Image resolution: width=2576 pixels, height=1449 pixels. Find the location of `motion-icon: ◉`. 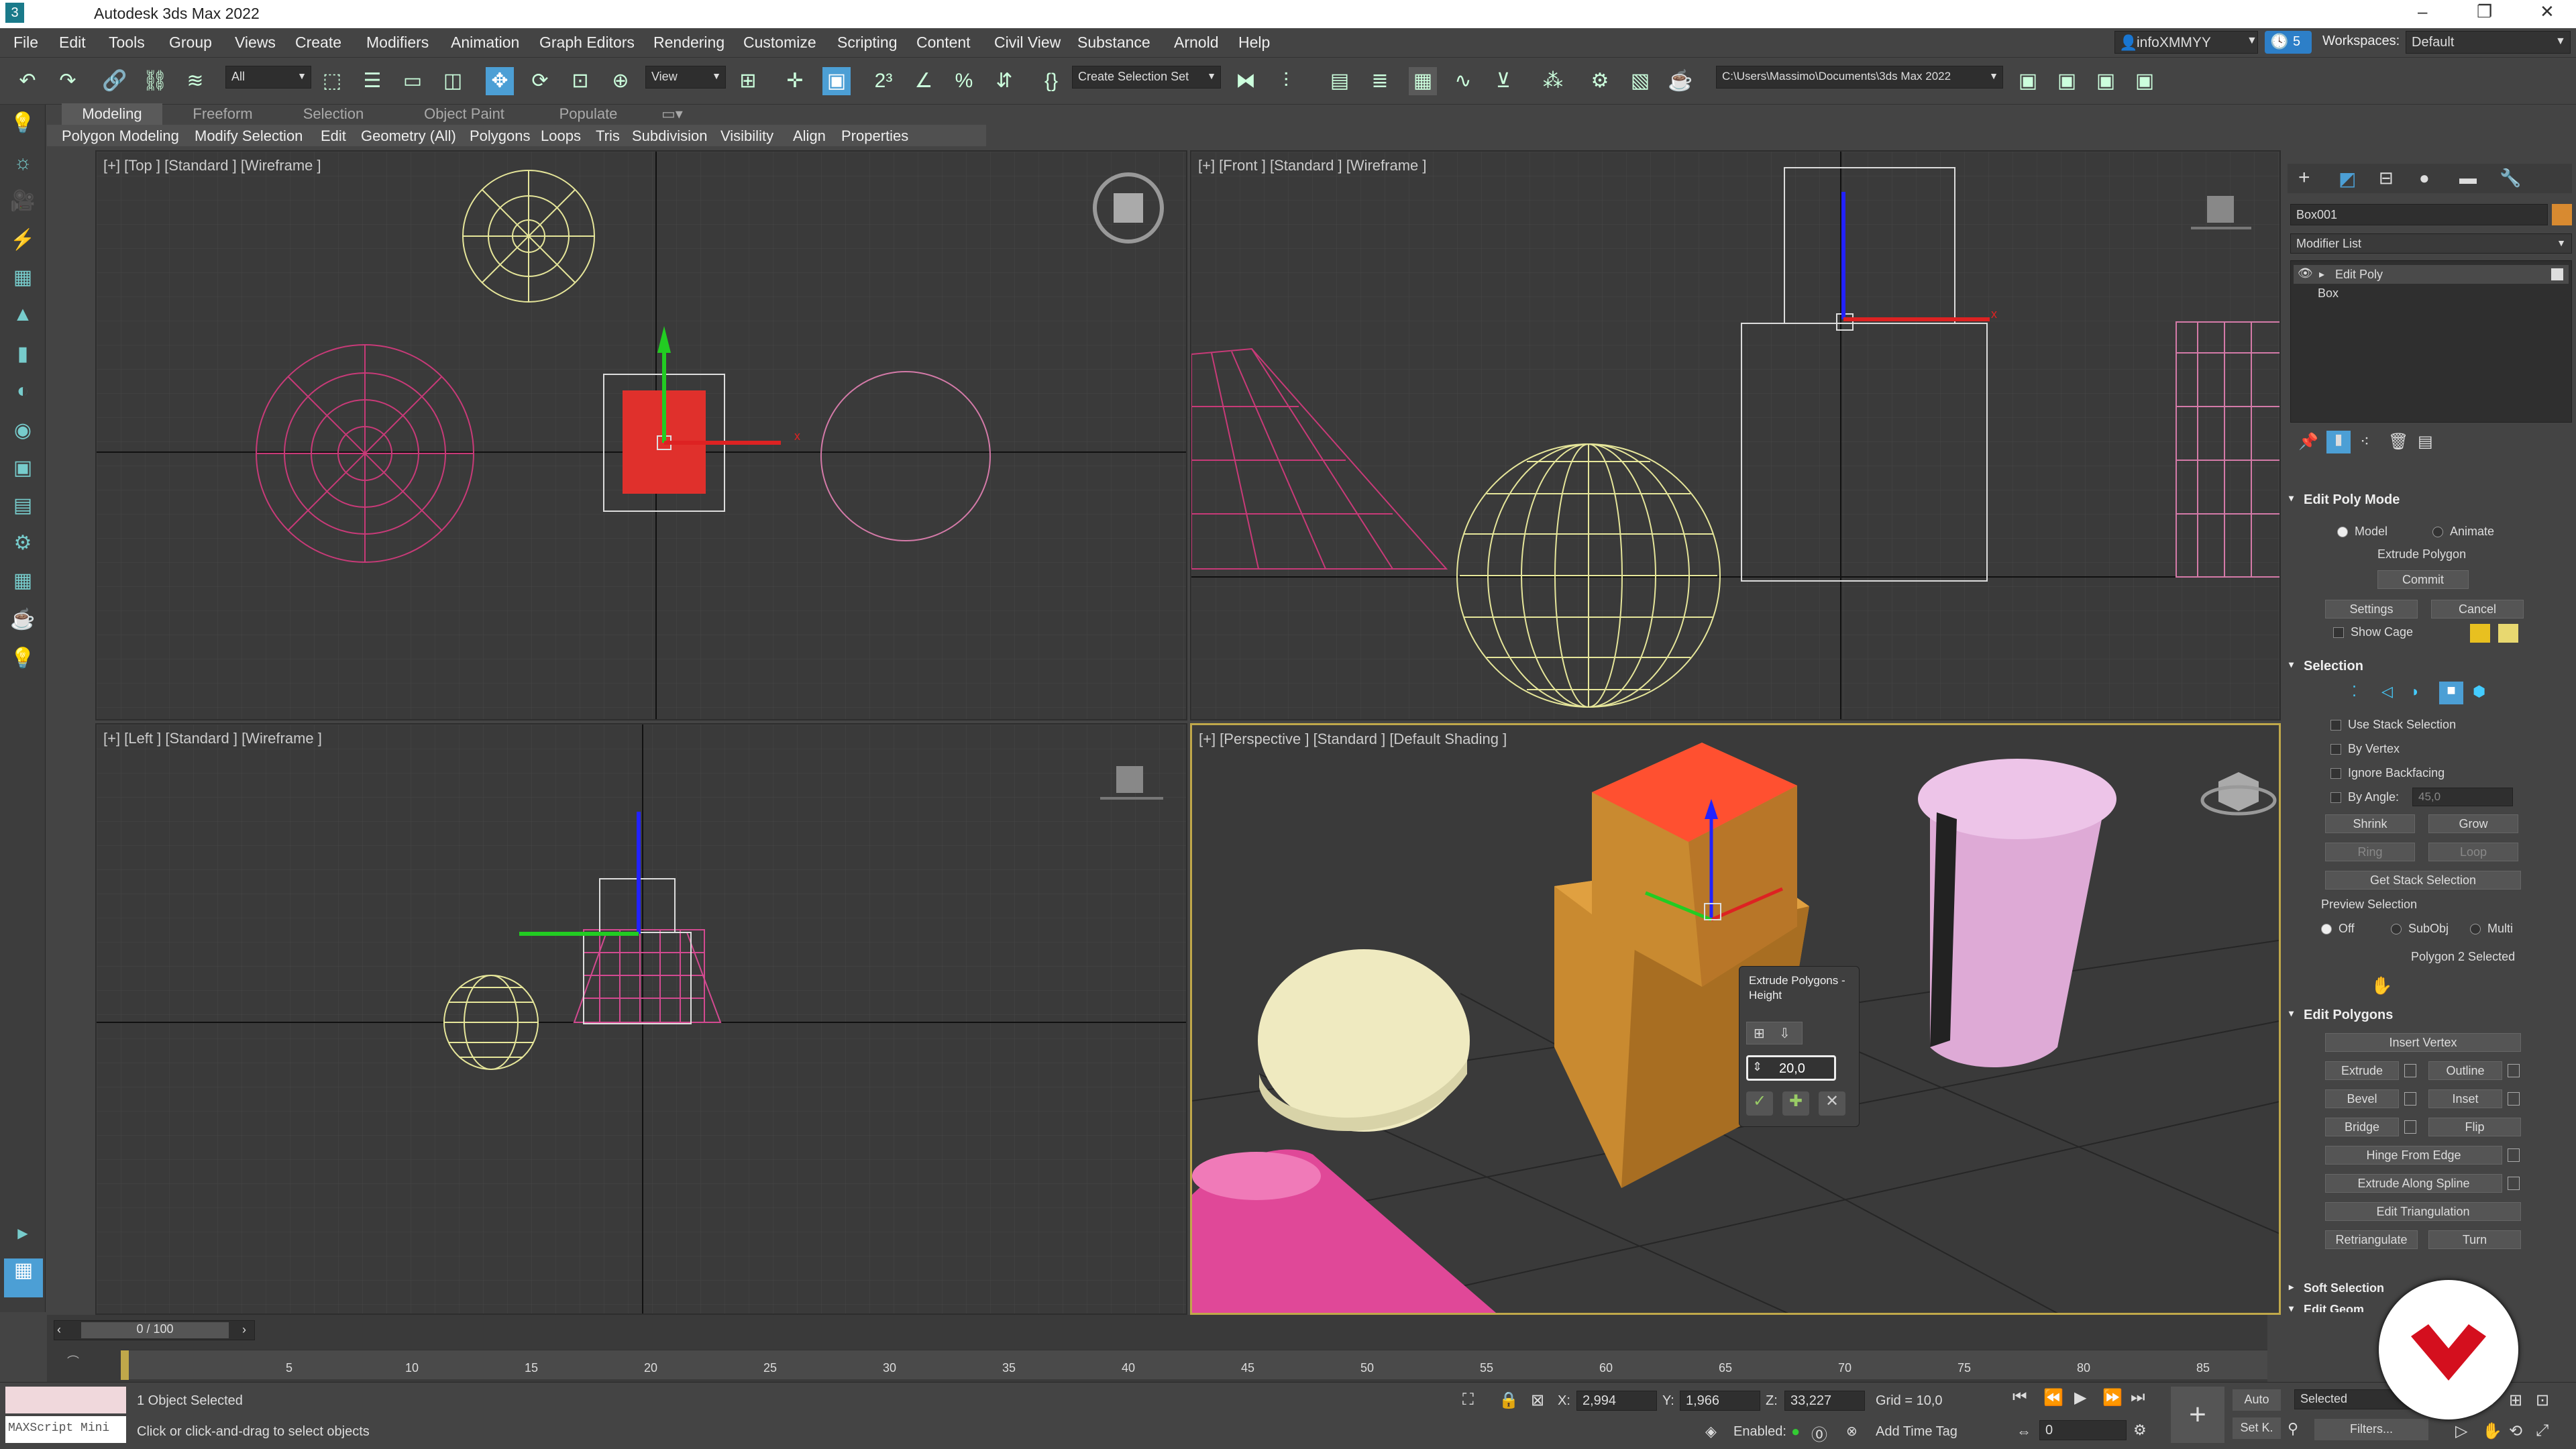

motion-icon: ◉ is located at coordinates (22, 432).